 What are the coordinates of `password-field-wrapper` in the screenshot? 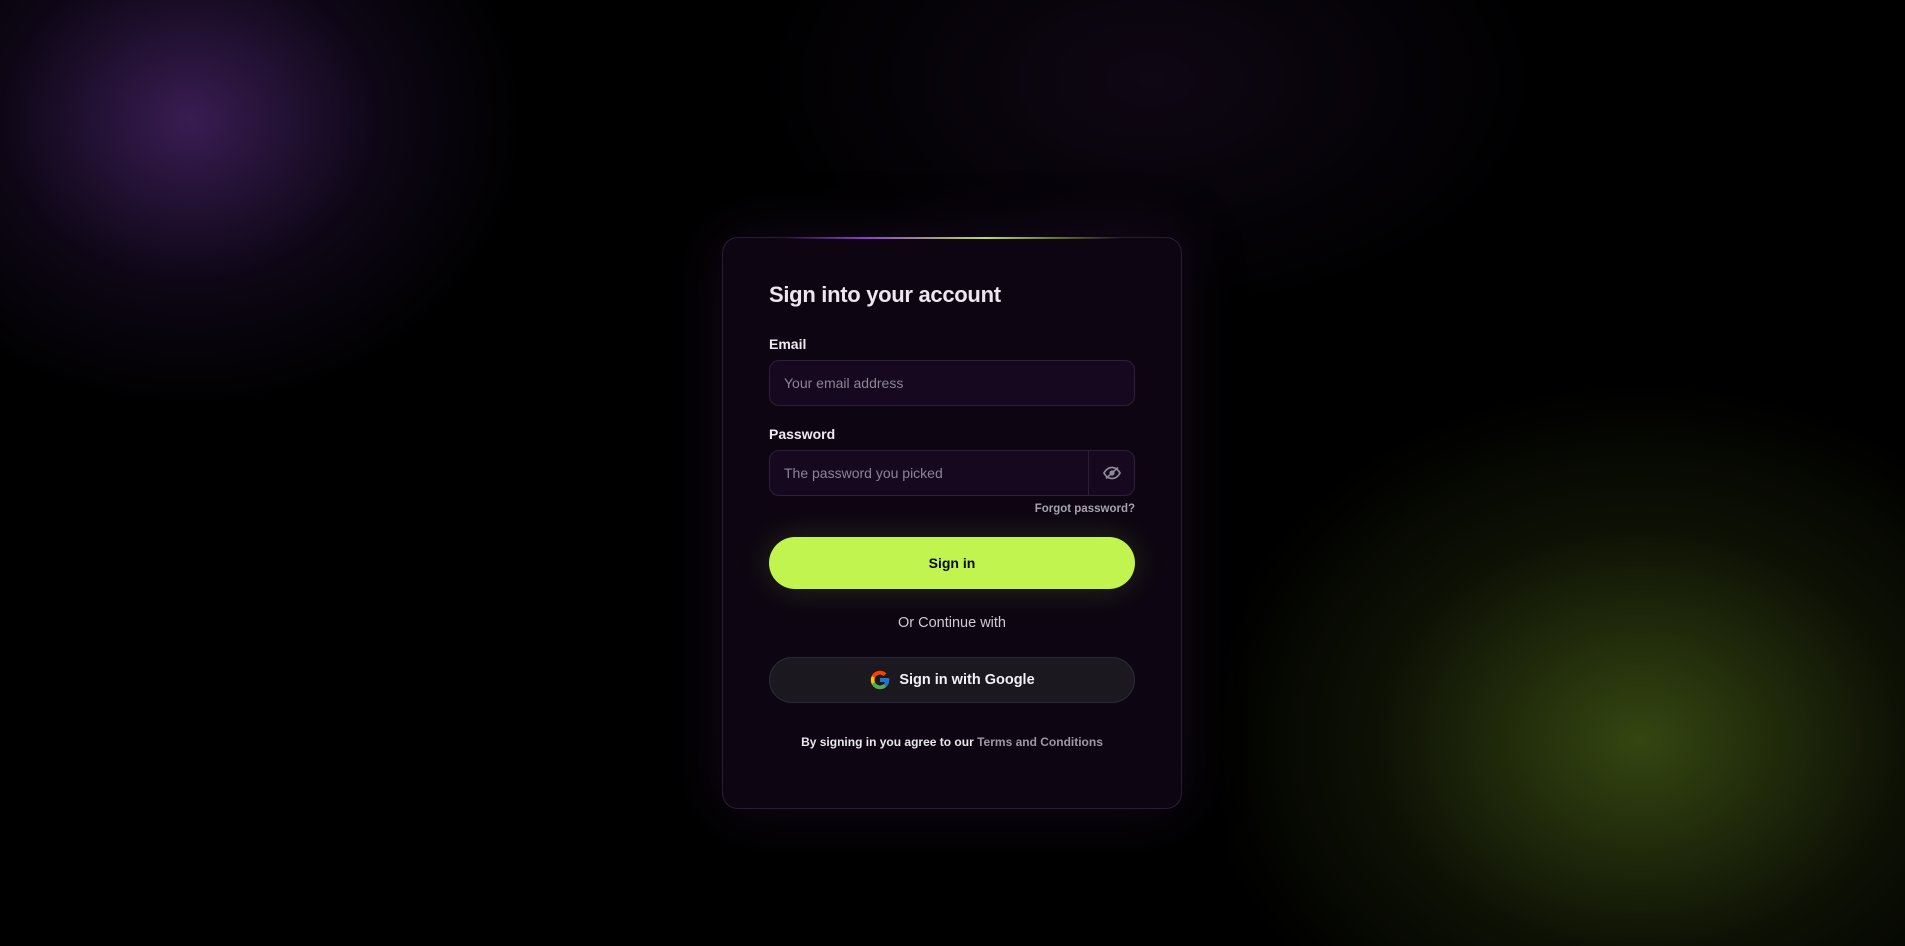 It's located at (952, 473).